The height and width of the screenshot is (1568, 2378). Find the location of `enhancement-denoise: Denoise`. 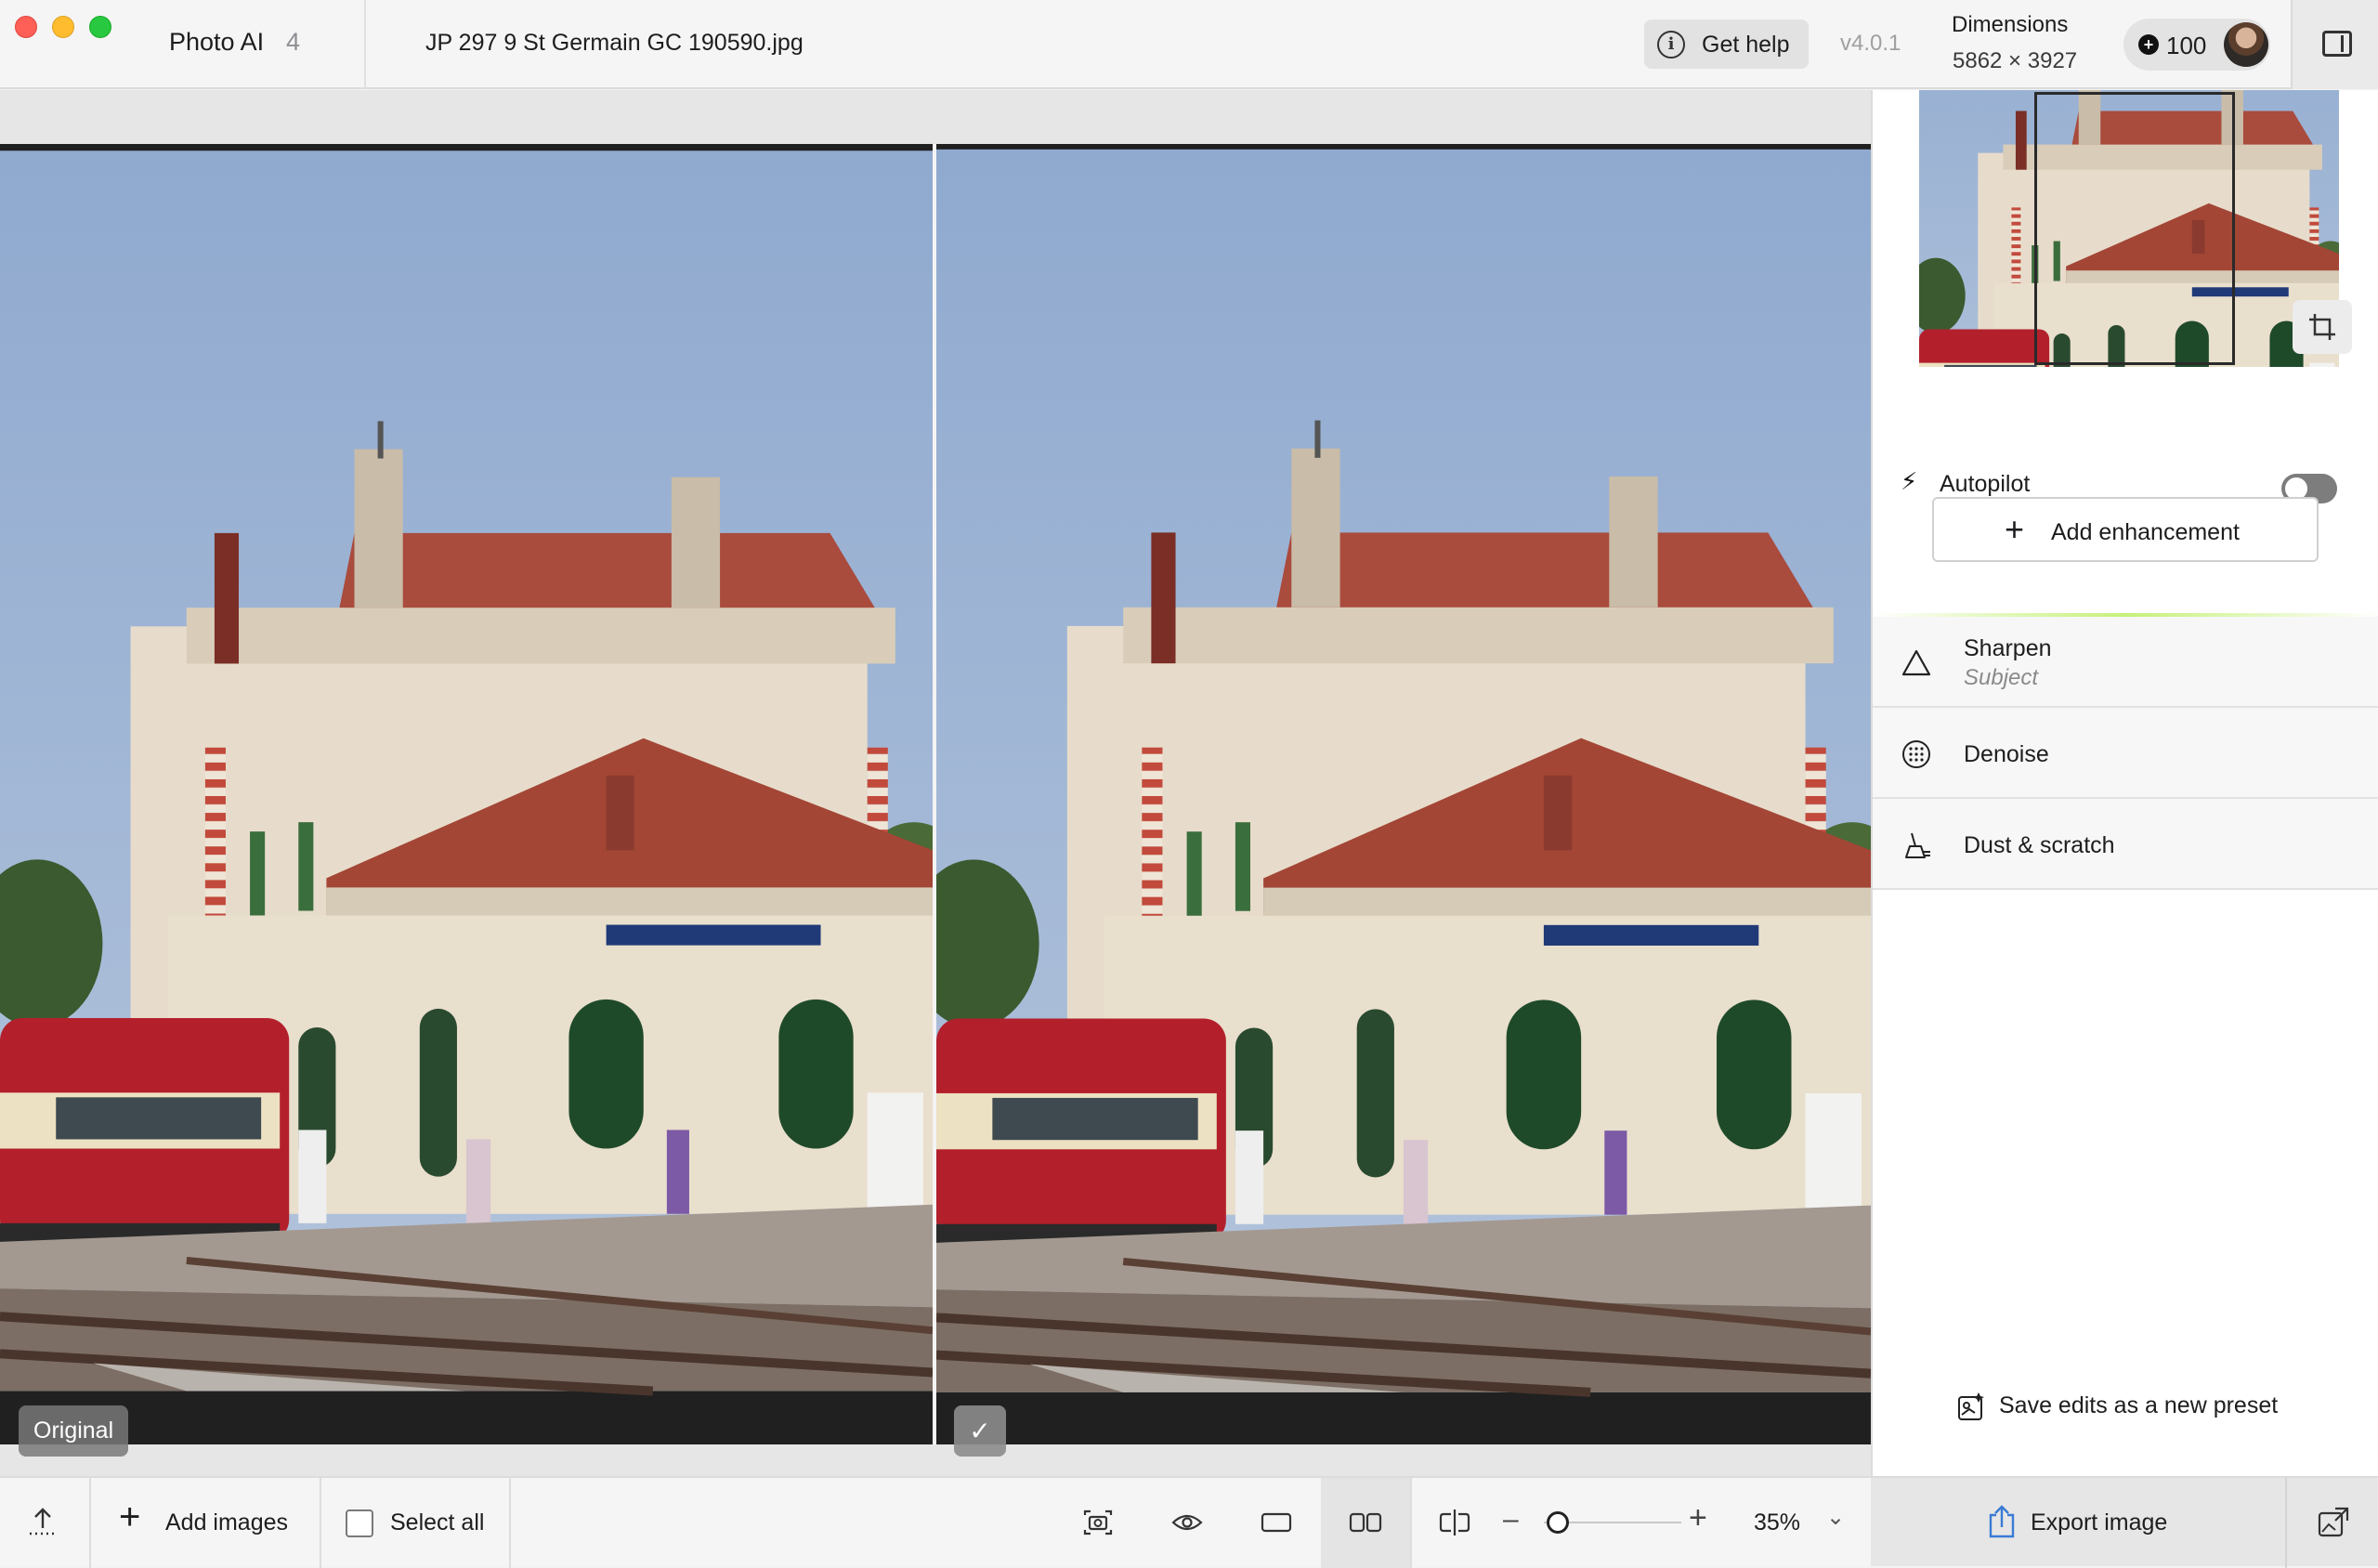

enhancement-denoise: Denoise is located at coordinates (2126, 753).